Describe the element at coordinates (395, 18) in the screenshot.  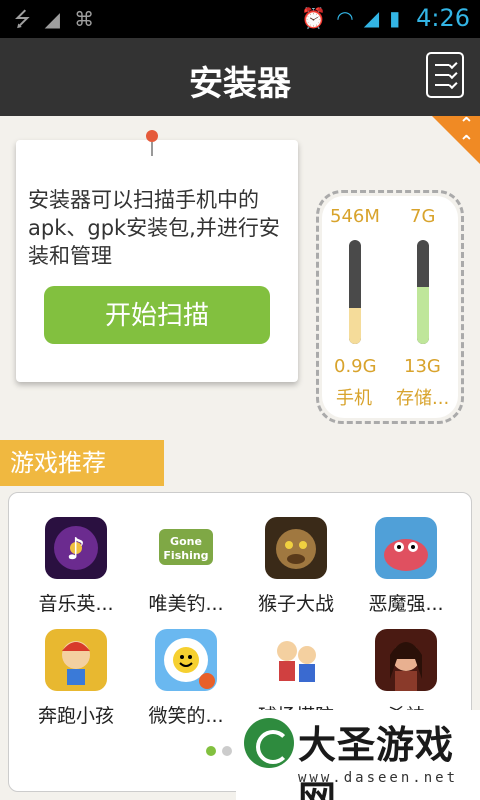
I see `battery-icon: ▮` at that location.